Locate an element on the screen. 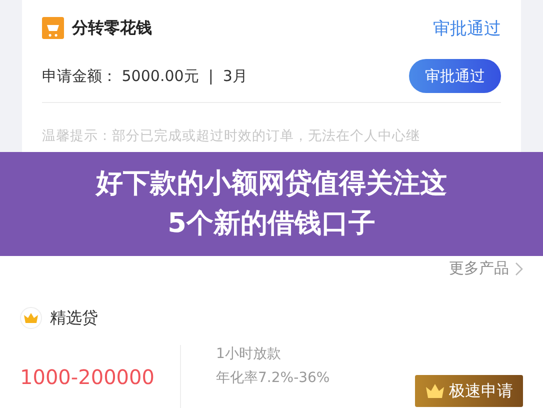 This screenshot has height=408, width=543. approved-button: 审批通过 is located at coordinates (455, 76).